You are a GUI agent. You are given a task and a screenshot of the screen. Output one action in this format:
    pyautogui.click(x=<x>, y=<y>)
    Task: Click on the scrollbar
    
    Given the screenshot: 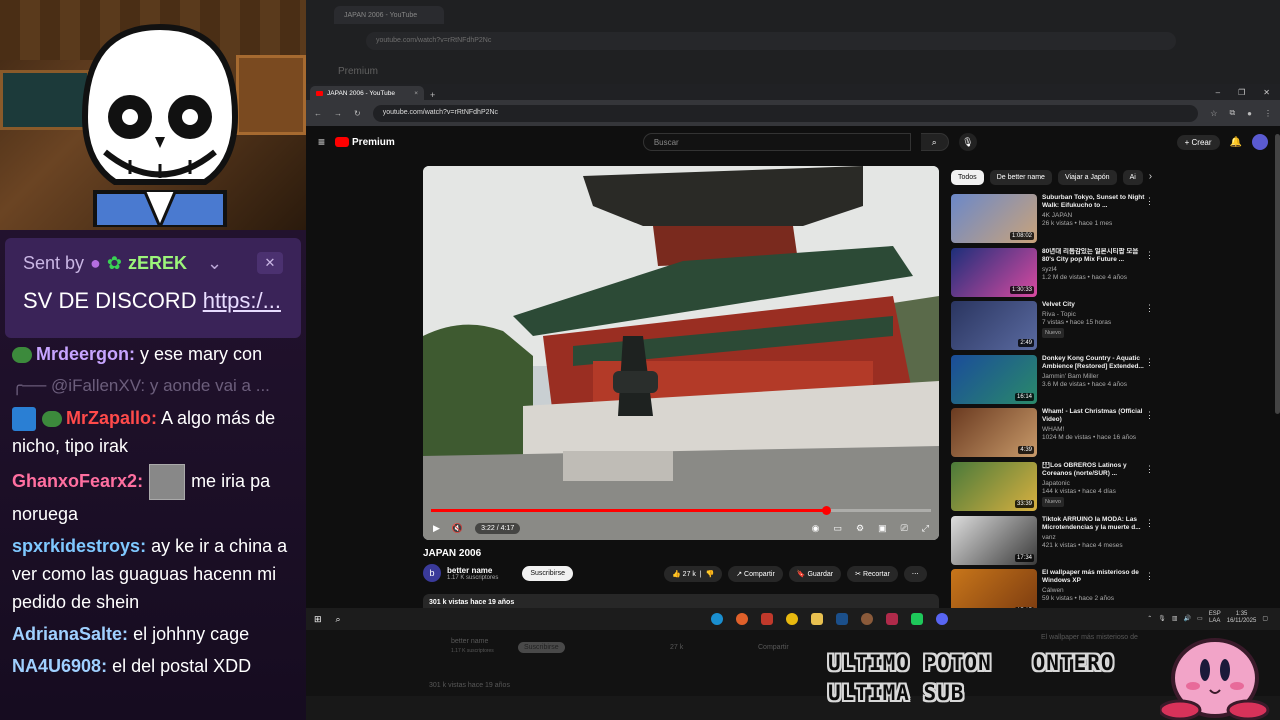 What is the action you would take?
    pyautogui.click(x=1277, y=274)
    